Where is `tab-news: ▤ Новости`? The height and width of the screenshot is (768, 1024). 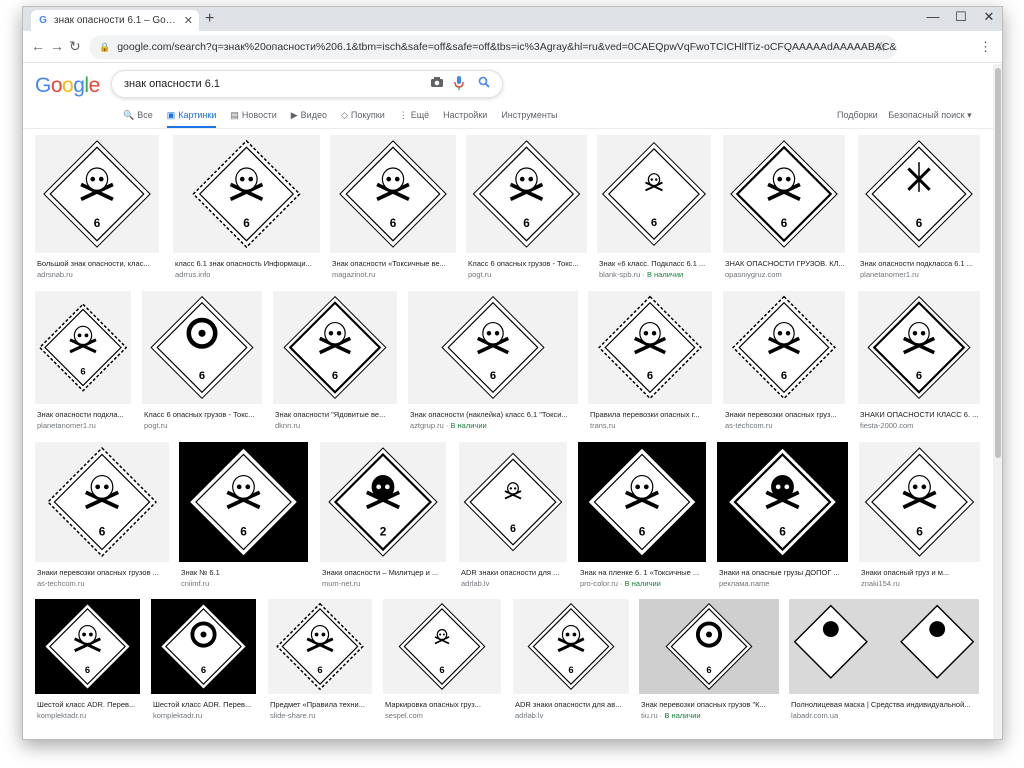
tab-news: ▤ Новости is located at coordinates (253, 116).